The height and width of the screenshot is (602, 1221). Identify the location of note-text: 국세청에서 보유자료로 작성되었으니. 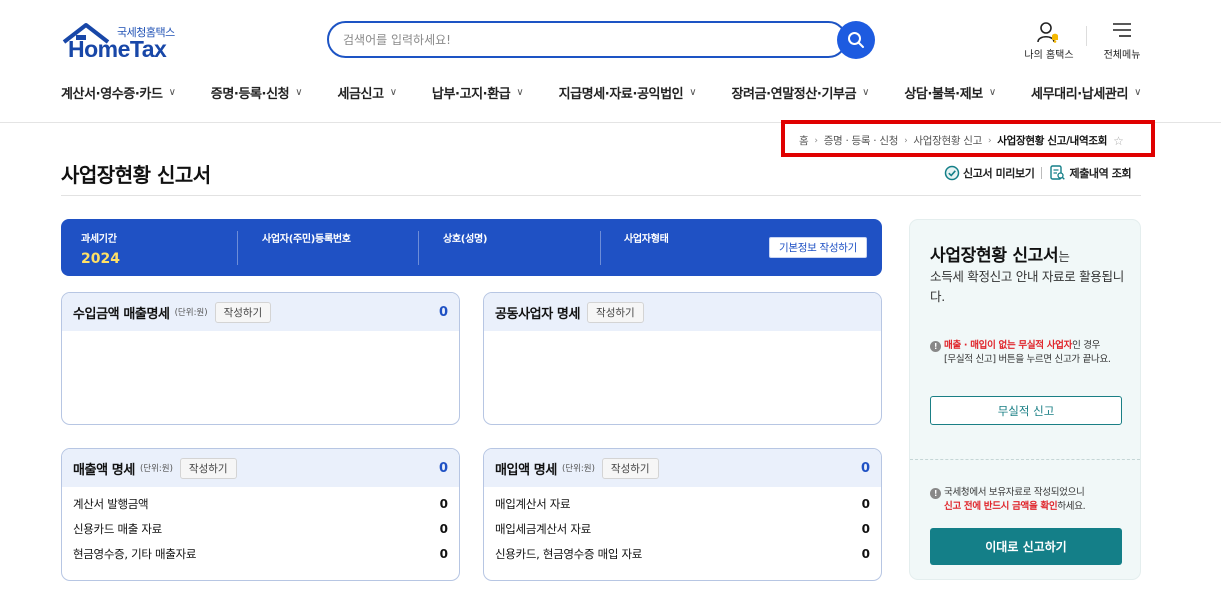
(1014, 492).